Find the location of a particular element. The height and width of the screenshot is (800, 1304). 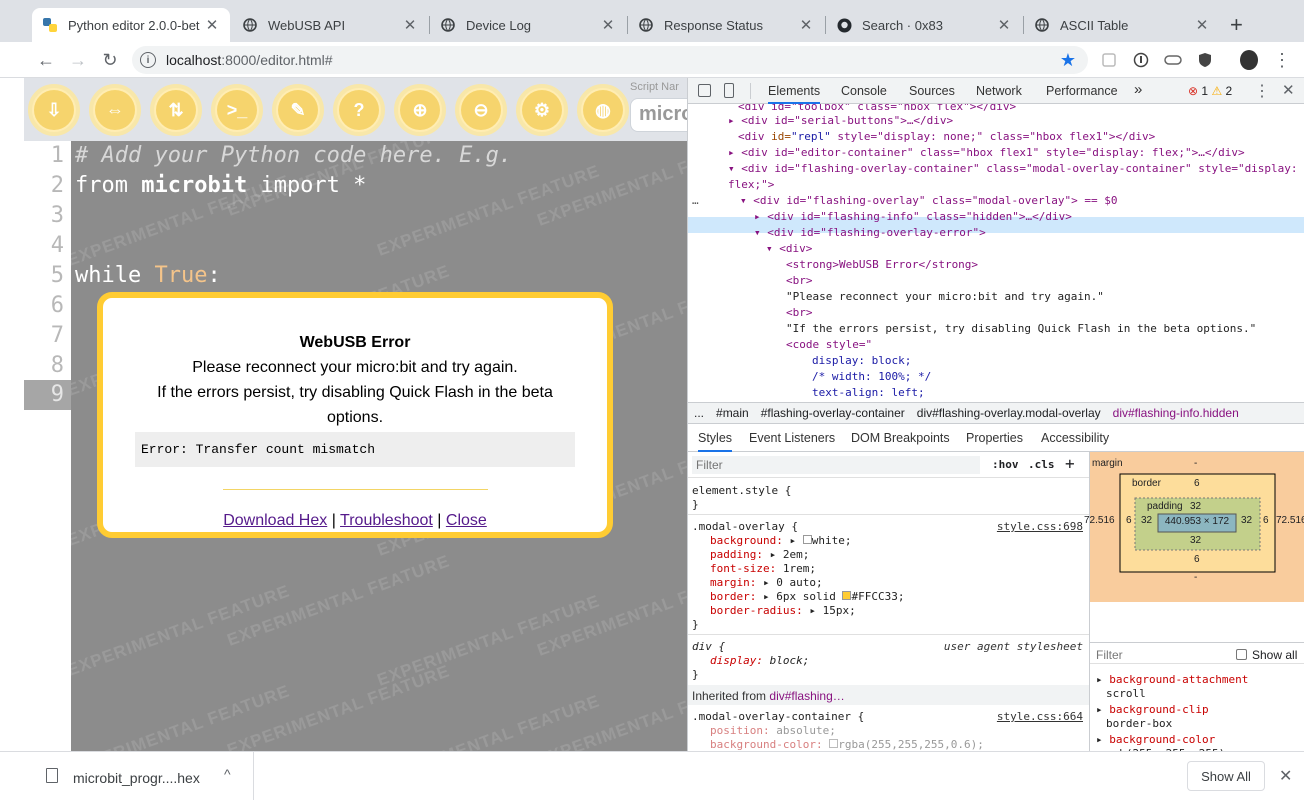

tab-console: Console is located at coordinates (864, 91).